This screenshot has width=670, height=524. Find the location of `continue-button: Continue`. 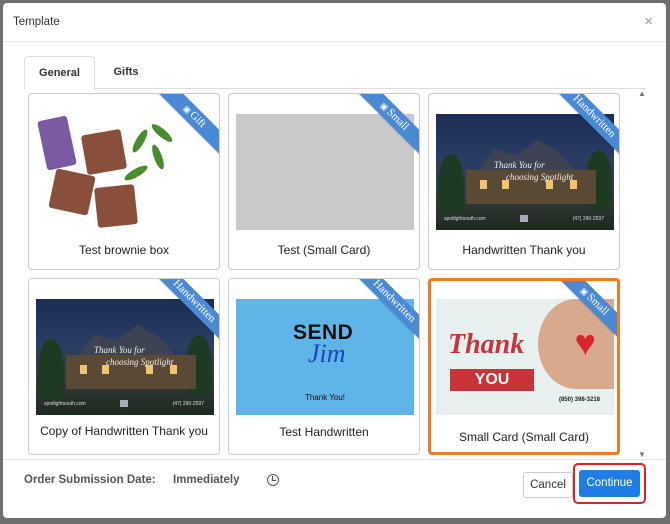

continue-button: Continue is located at coordinates (609, 483).